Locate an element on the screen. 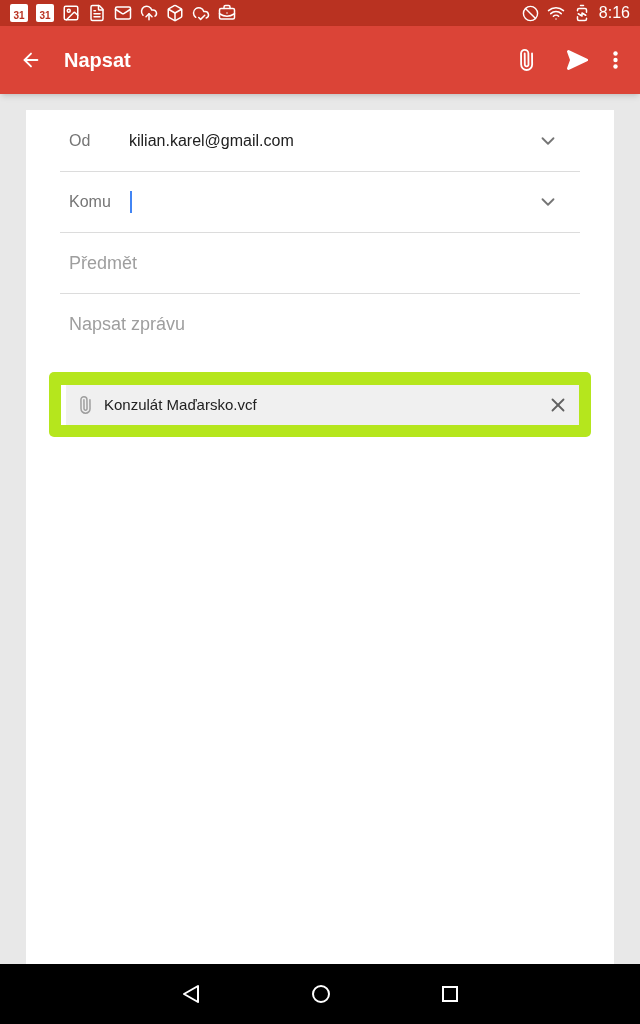 The height and width of the screenshot is (1024, 640). home-button is located at coordinates (321, 994).